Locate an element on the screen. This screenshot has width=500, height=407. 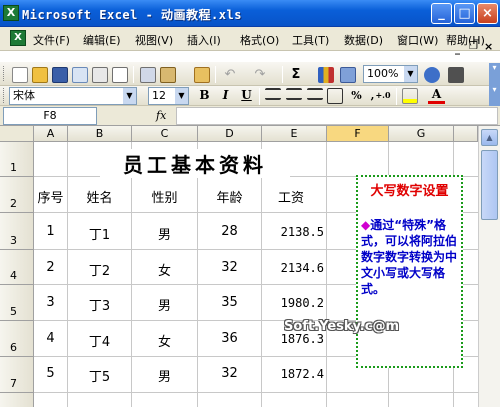
name-box: F8 is located at coordinates (50, 116).